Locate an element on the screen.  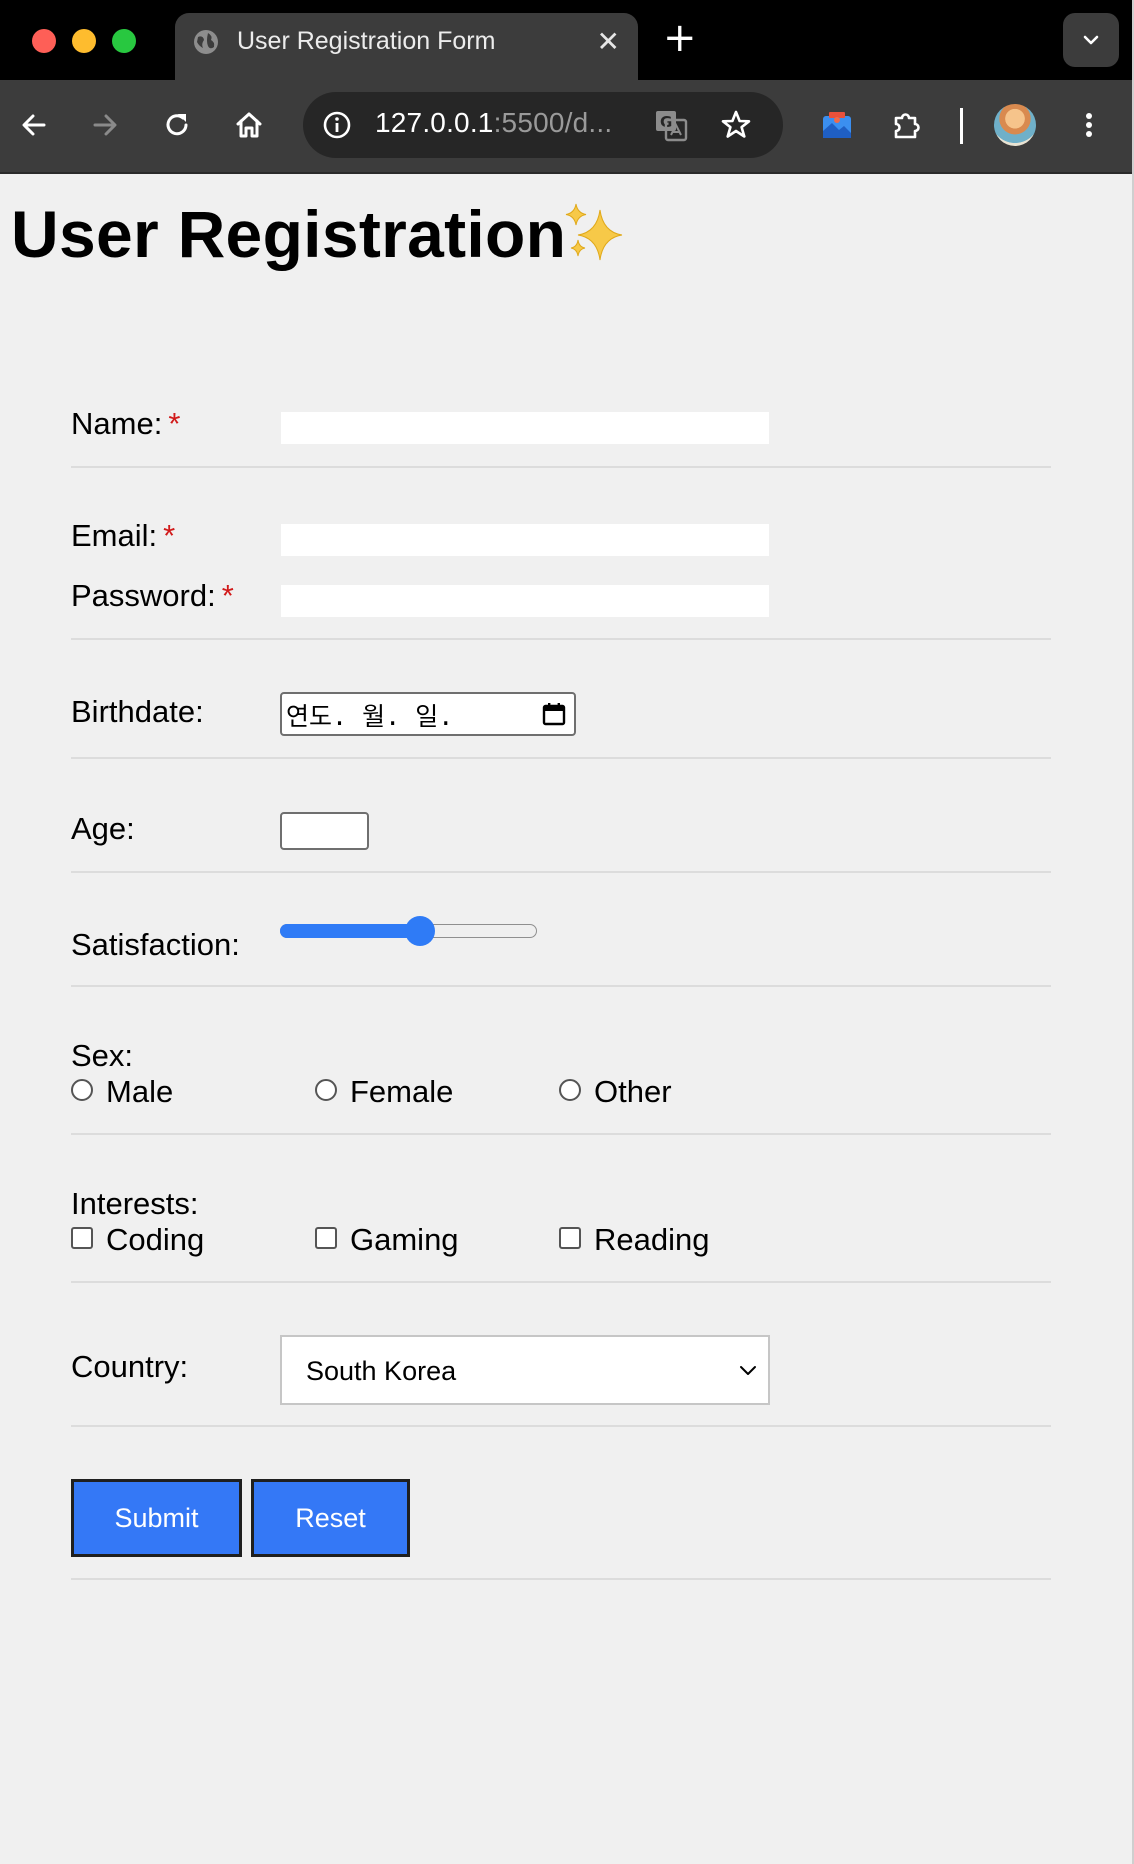
interest-option-label: Coding is located at coordinates (155, 1239).